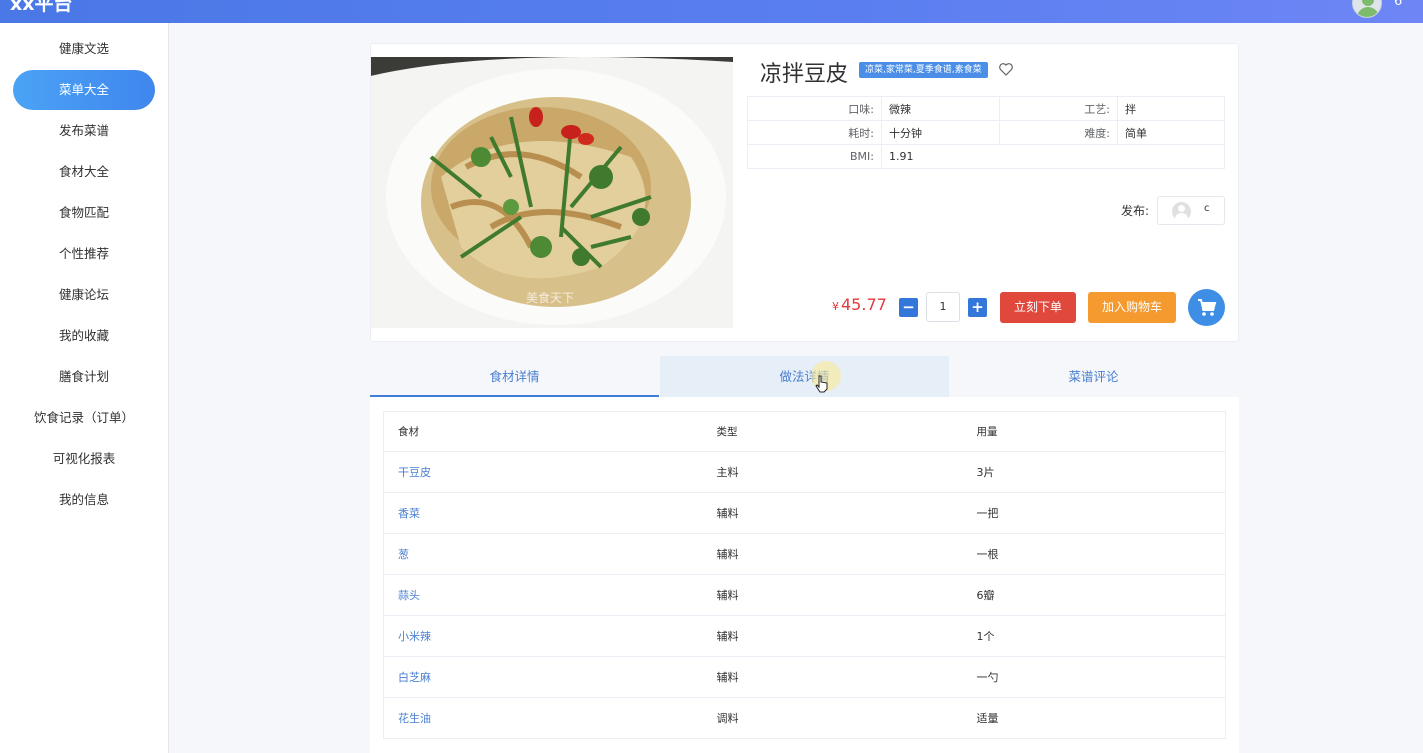 The height and width of the screenshot is (753, 1423). I want to click on ingredient-name-link: 小米辣, so click(543, 636).